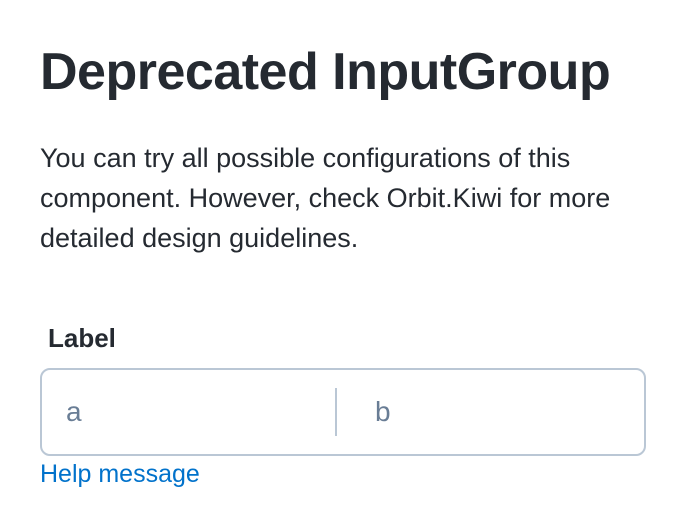 This screenshot has width=686, height=528. I want to click on input-field-a, so click(188, 412).